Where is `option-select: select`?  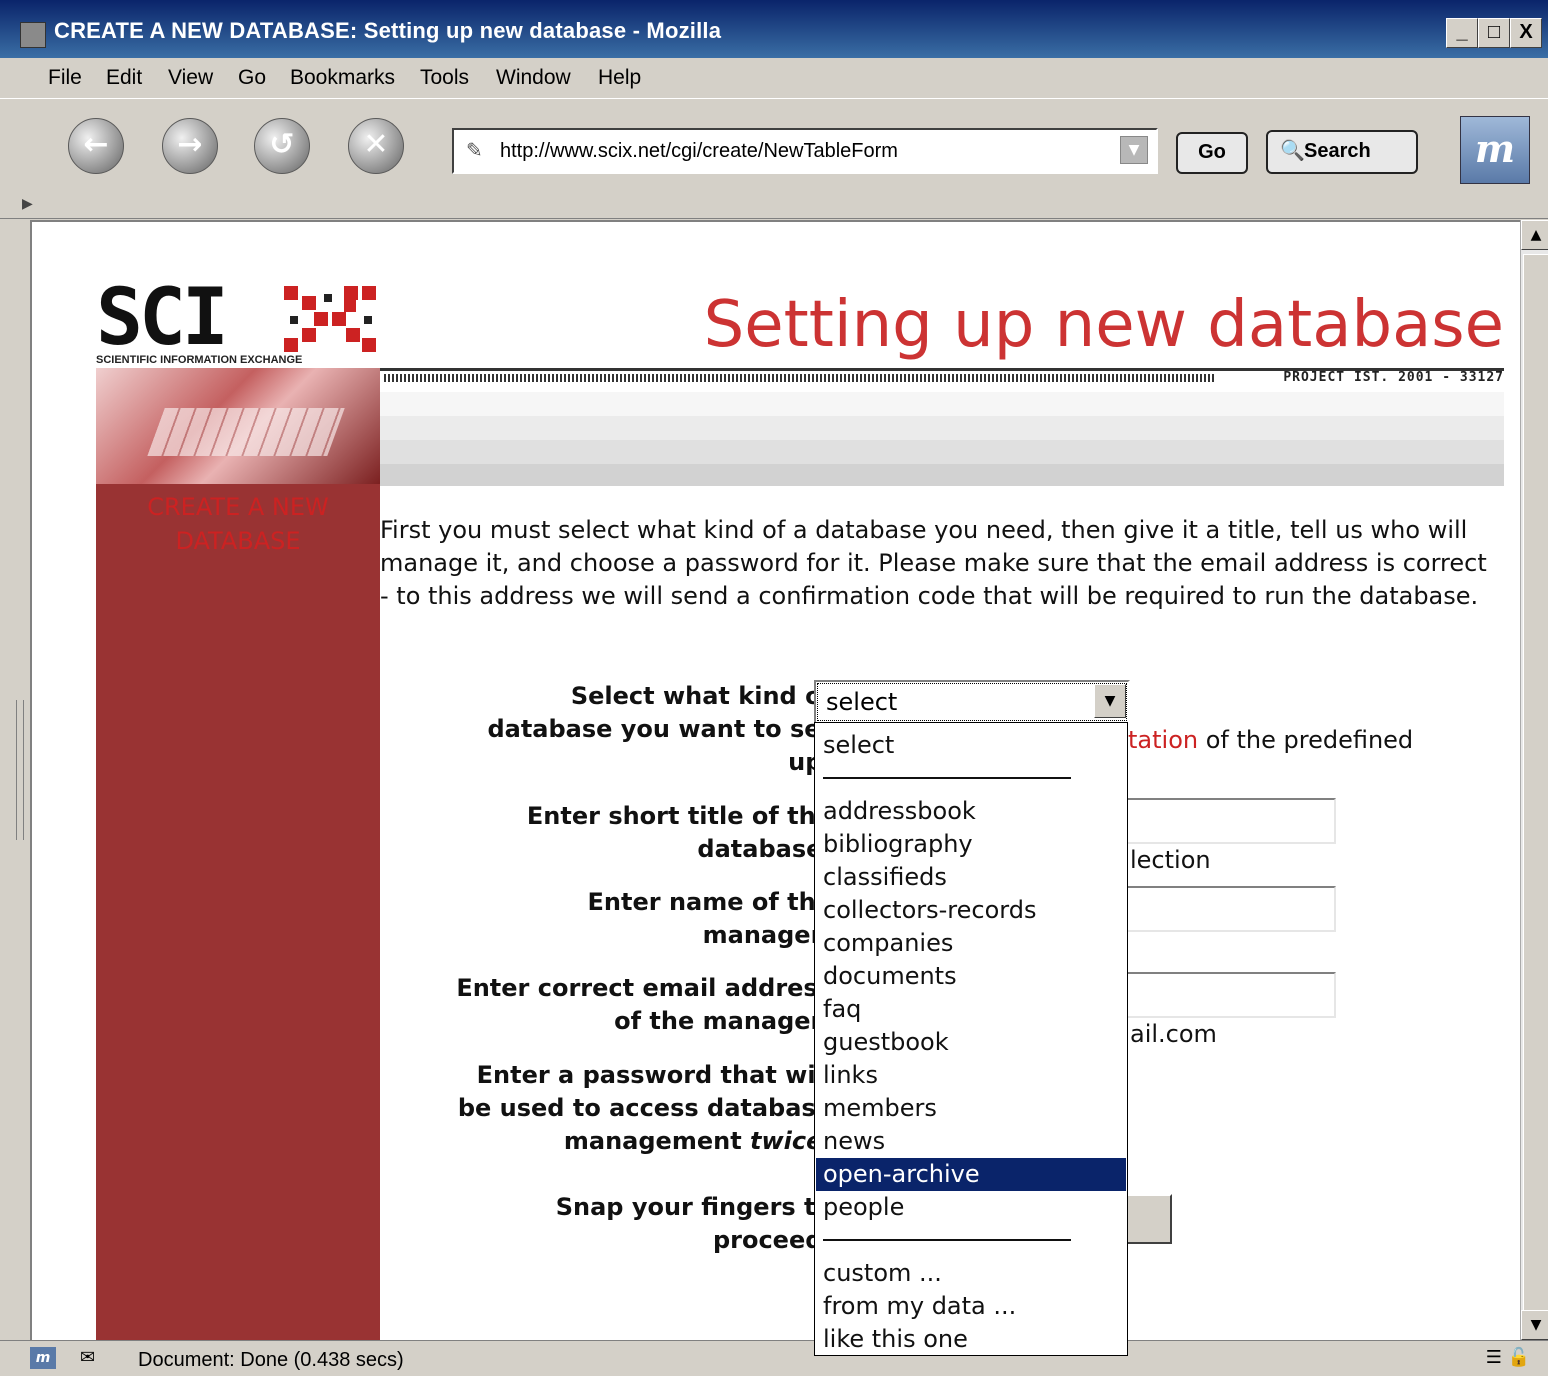 option-select: select is located at coordinates (971, 745).